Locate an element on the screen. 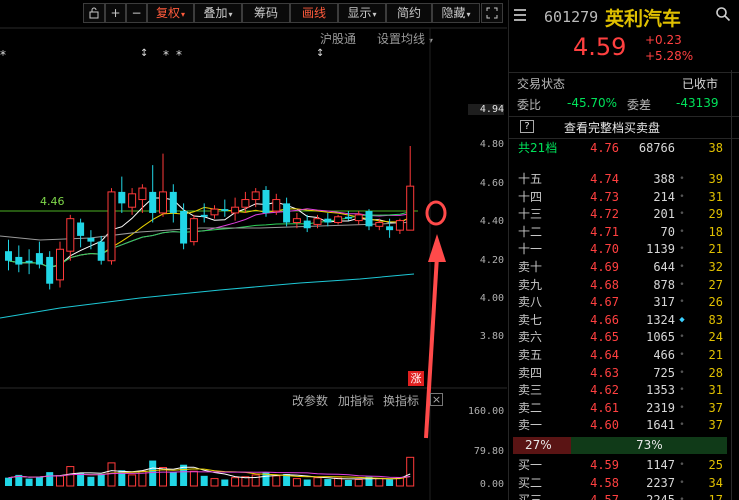  ask-volume: 1065 is located at coordinates (660, 337).